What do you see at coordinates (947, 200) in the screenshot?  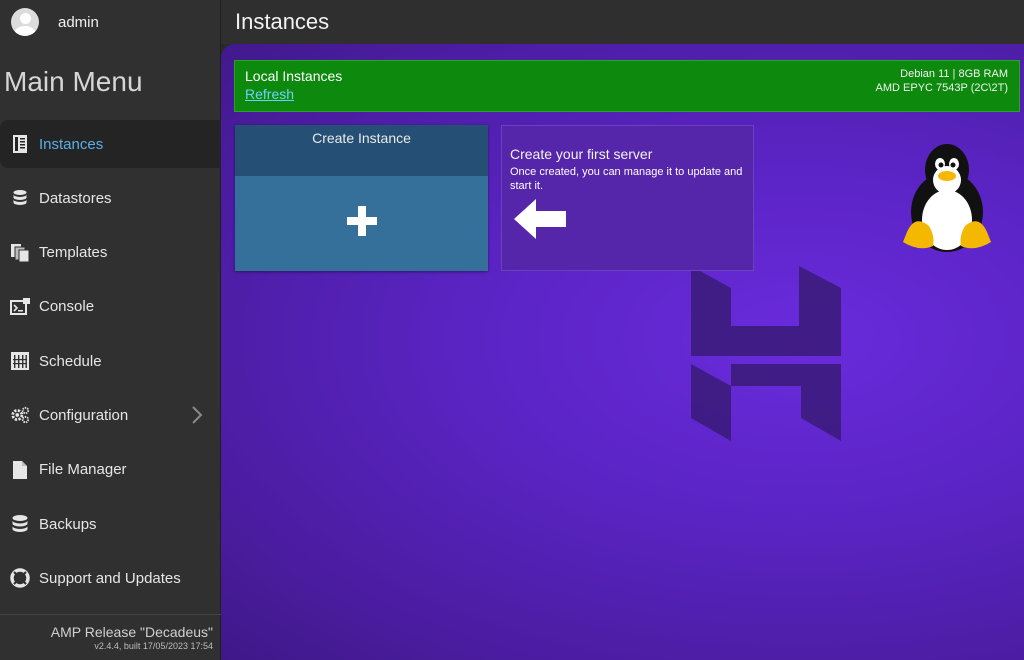 I see `tux-linux-icon` at bounding box center [947, 200].